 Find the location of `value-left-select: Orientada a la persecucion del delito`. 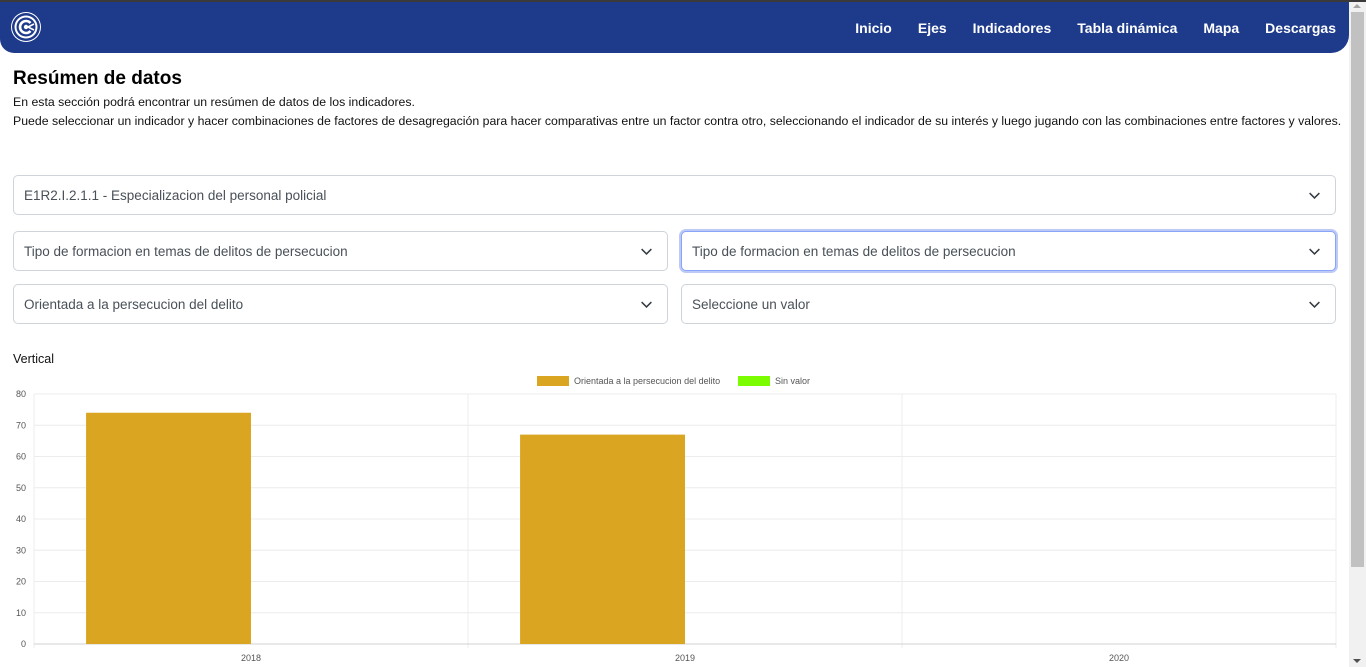

value-left-select: Orientada a la persecucion del delito is located at coordinates (340, 304).